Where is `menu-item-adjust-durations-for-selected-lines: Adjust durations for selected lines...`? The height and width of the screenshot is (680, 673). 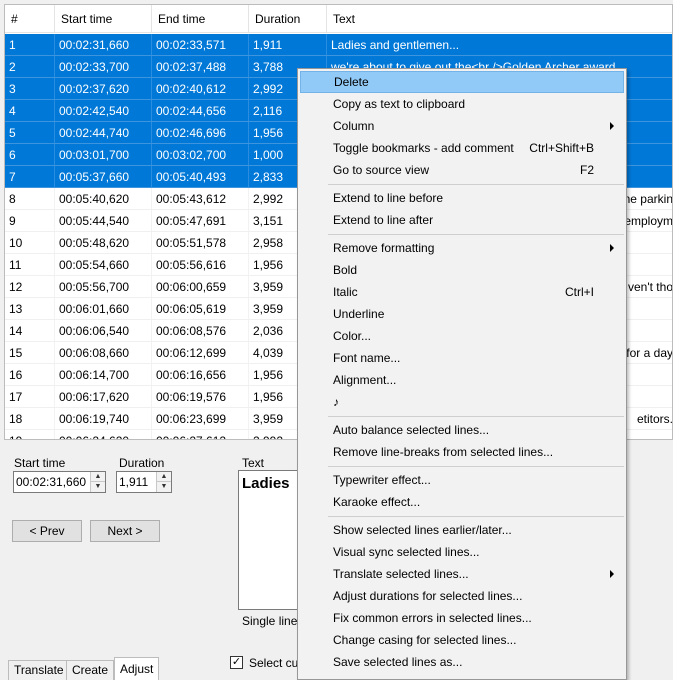 menu-item-adjust-durations-for-selected-lines: Adjust durations for selected lines... is located at coordinates (462, 596).